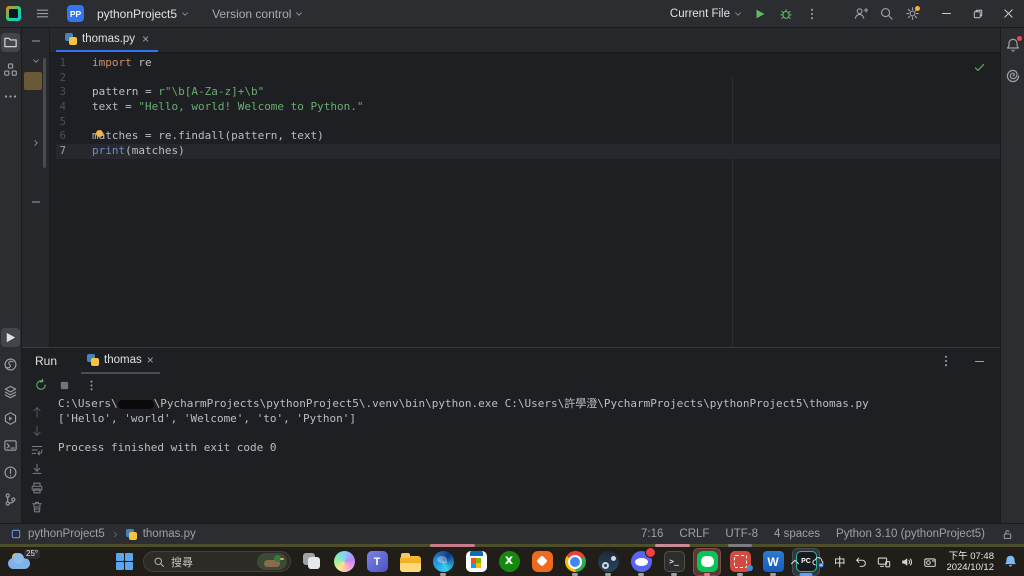  Describe the element at coordinates (178, 92) in the screenshot. I see `code-text: pattern = r"\b[A-Za-z]+\b"` at that location.